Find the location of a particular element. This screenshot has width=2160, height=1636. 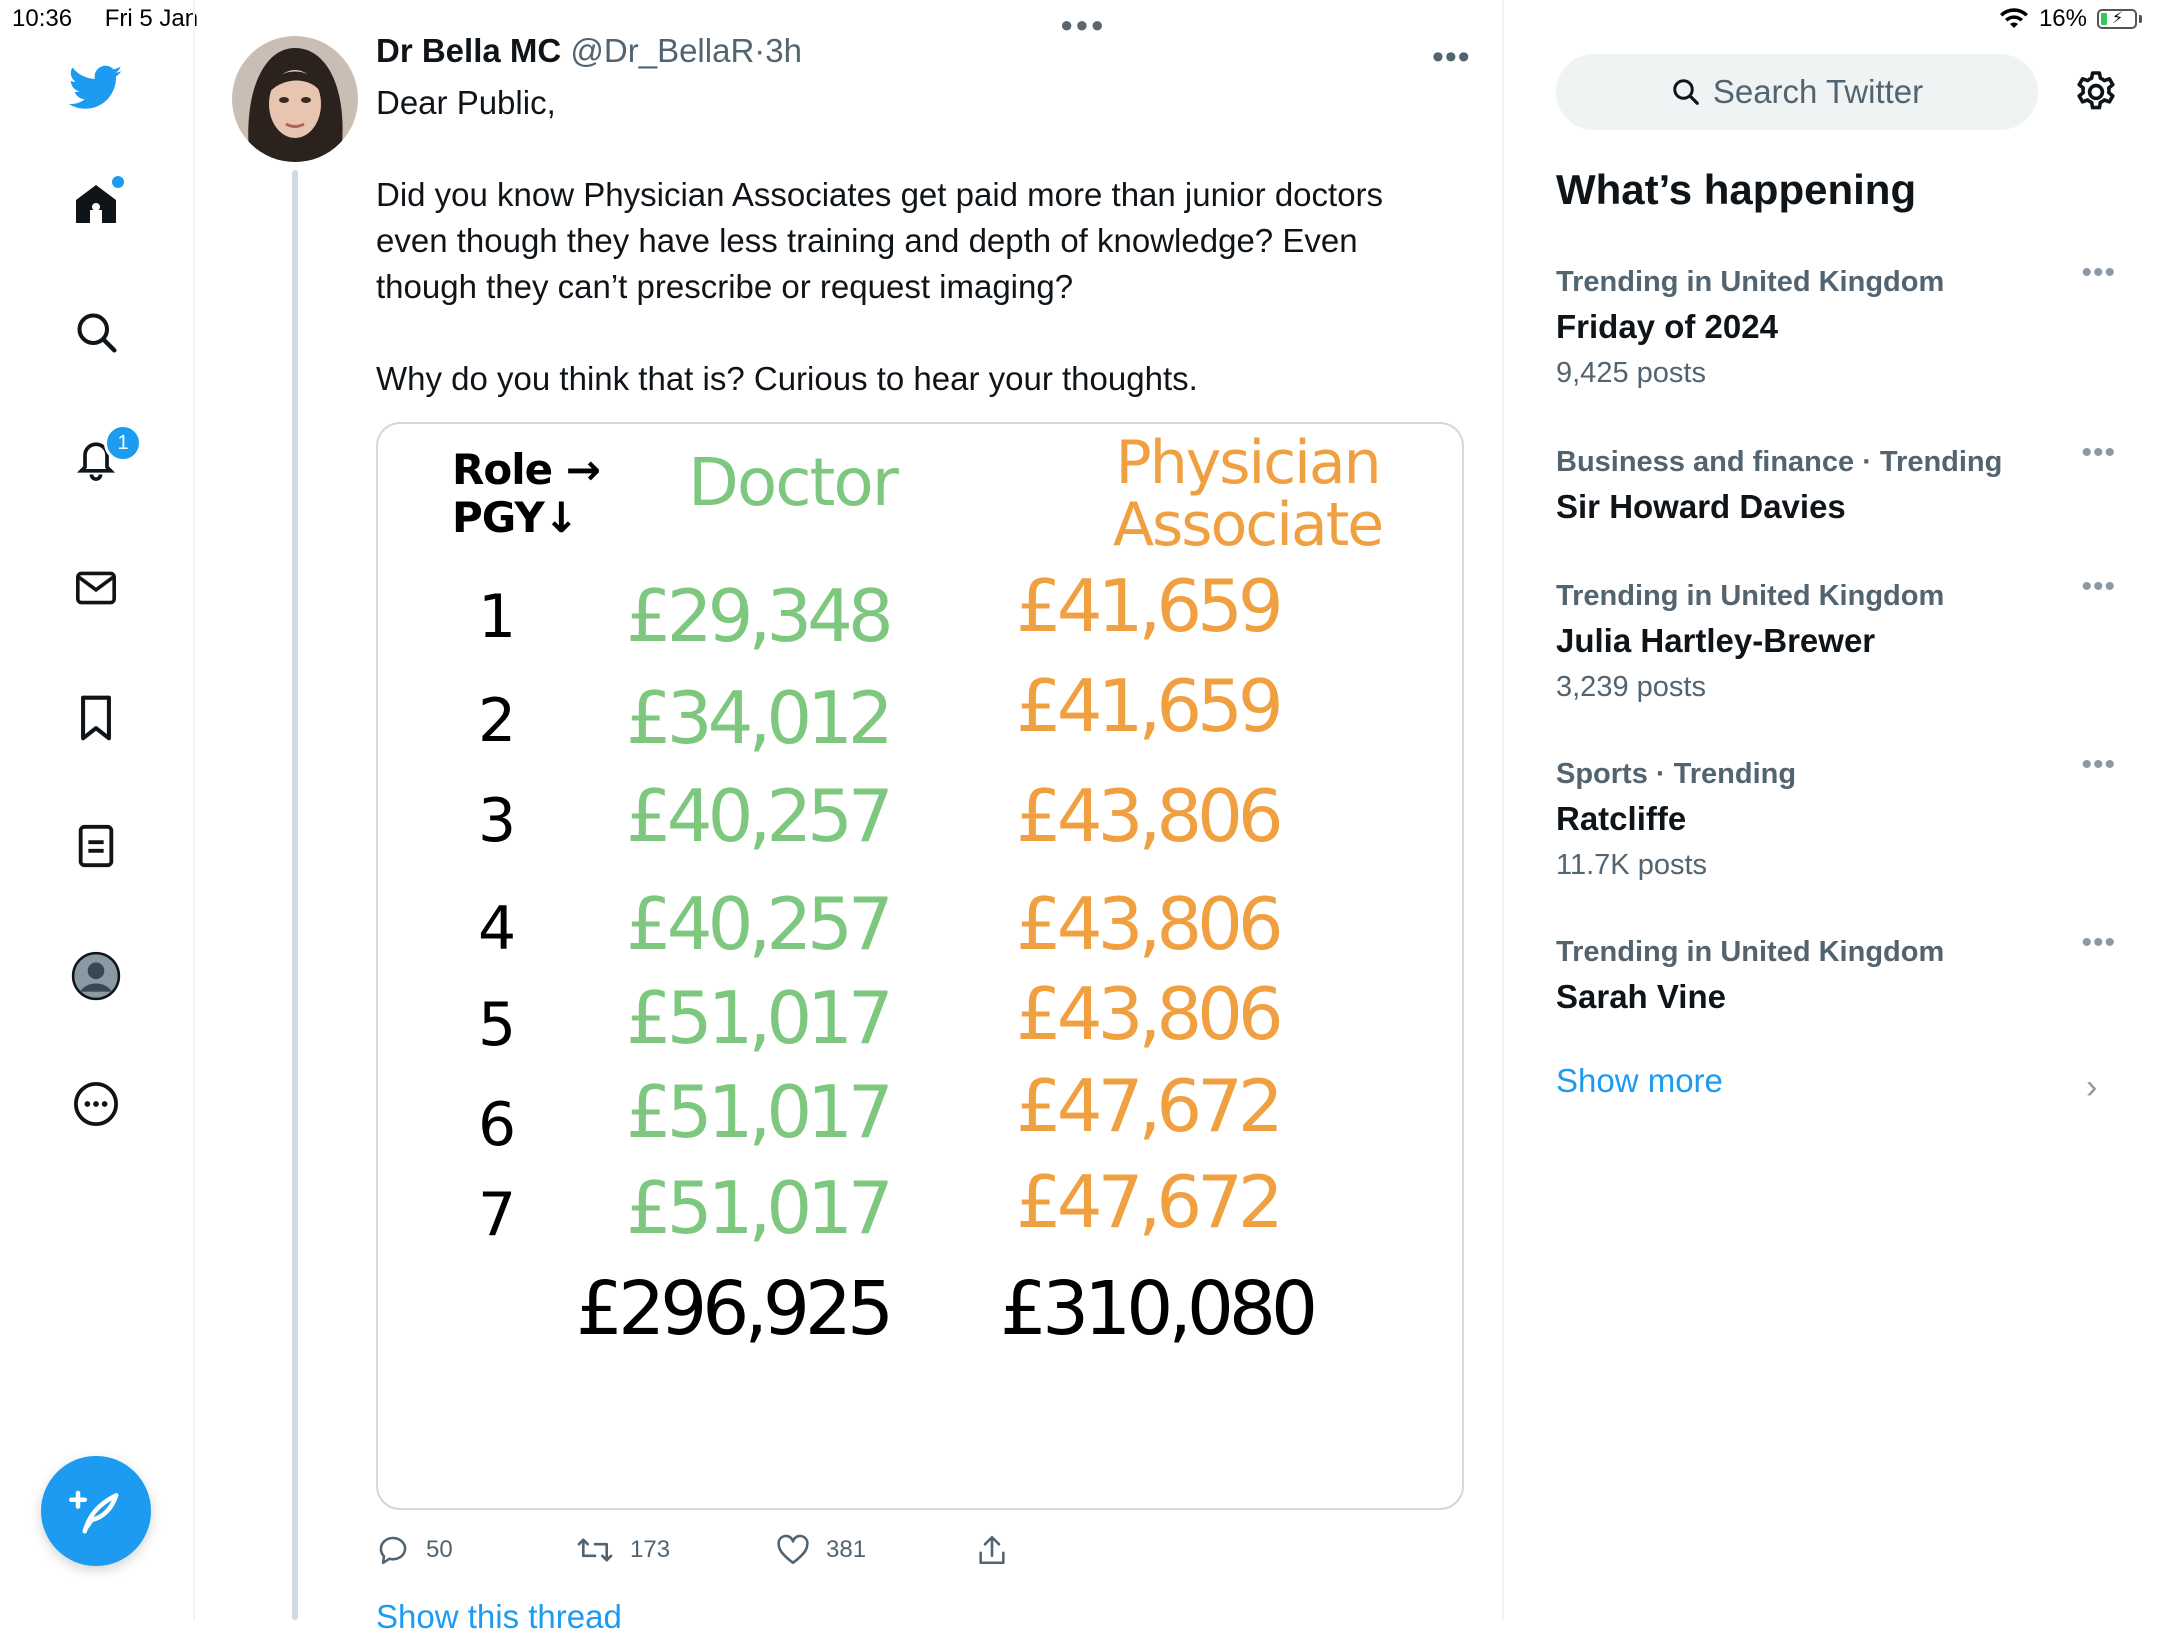

trend-count: 3,239 posts is located at coordinates (1631, 687).